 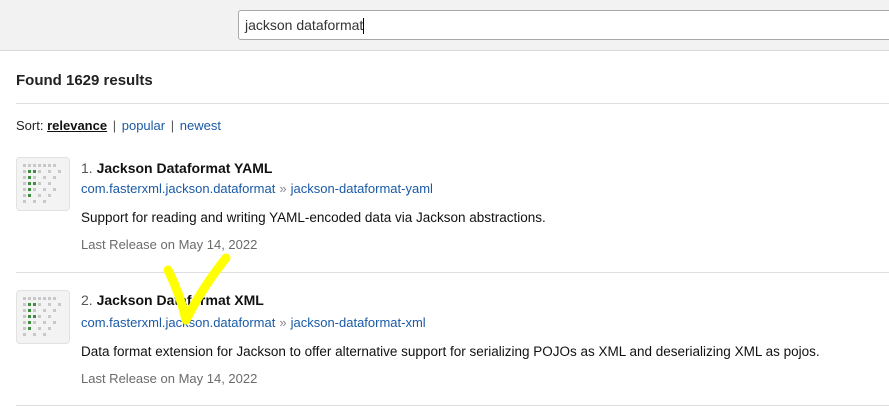 I want to click on sort-newest-link: newest, so click(x=200, y=125).